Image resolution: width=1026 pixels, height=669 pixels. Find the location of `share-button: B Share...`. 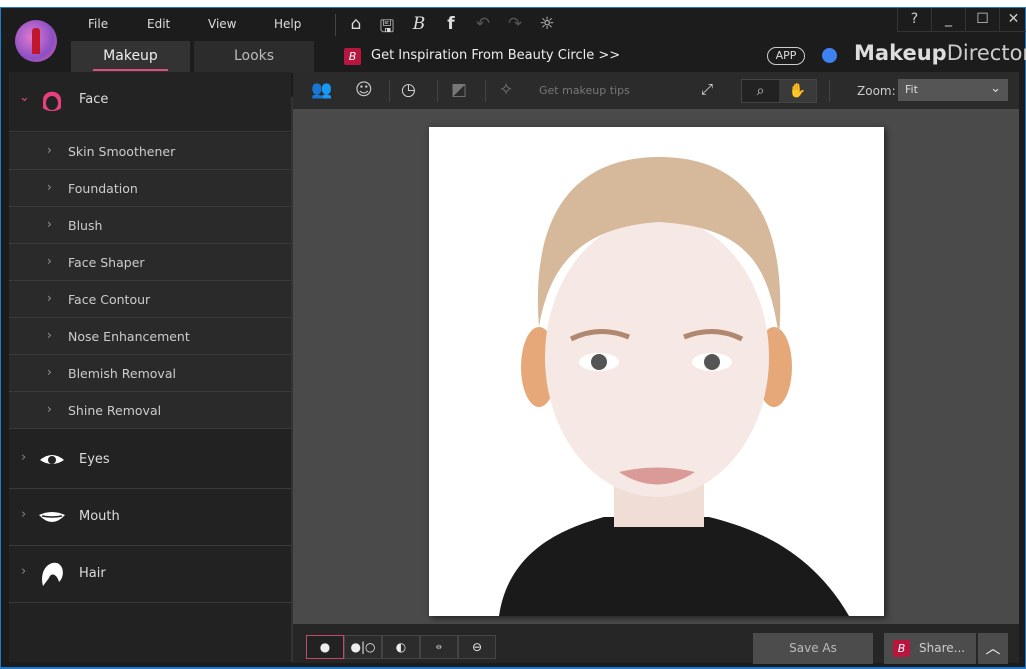

share-button: B Share... is located at coordinates (930, 648).